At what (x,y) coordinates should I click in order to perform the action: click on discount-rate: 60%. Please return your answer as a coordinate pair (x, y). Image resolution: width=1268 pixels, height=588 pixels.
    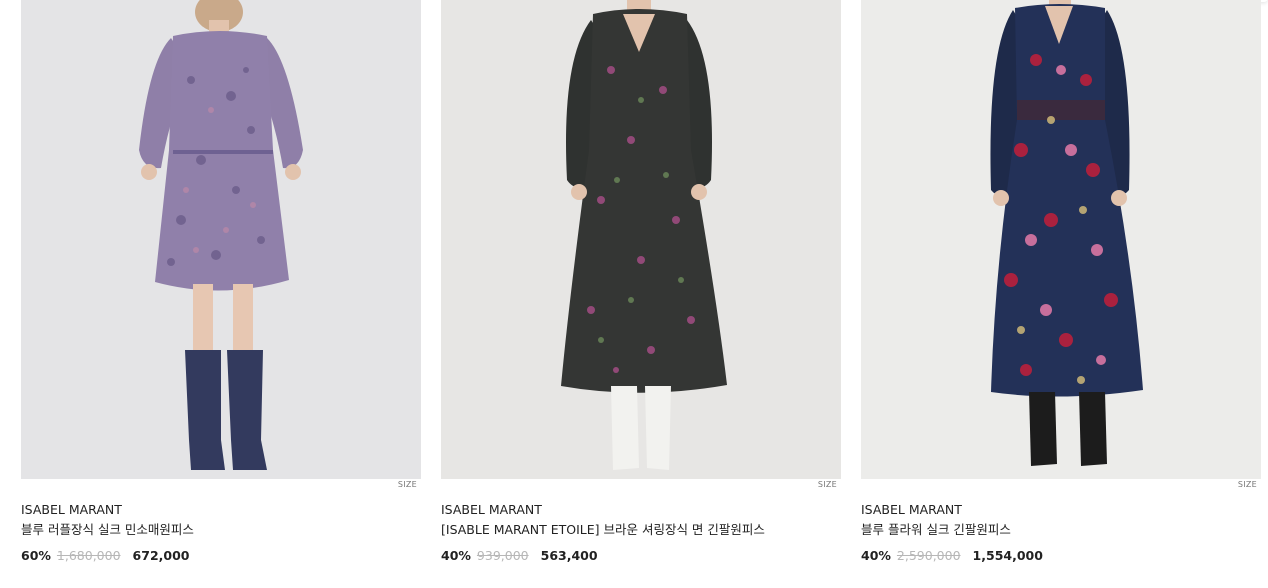
    Looking at the image, I should click on (36, 555).